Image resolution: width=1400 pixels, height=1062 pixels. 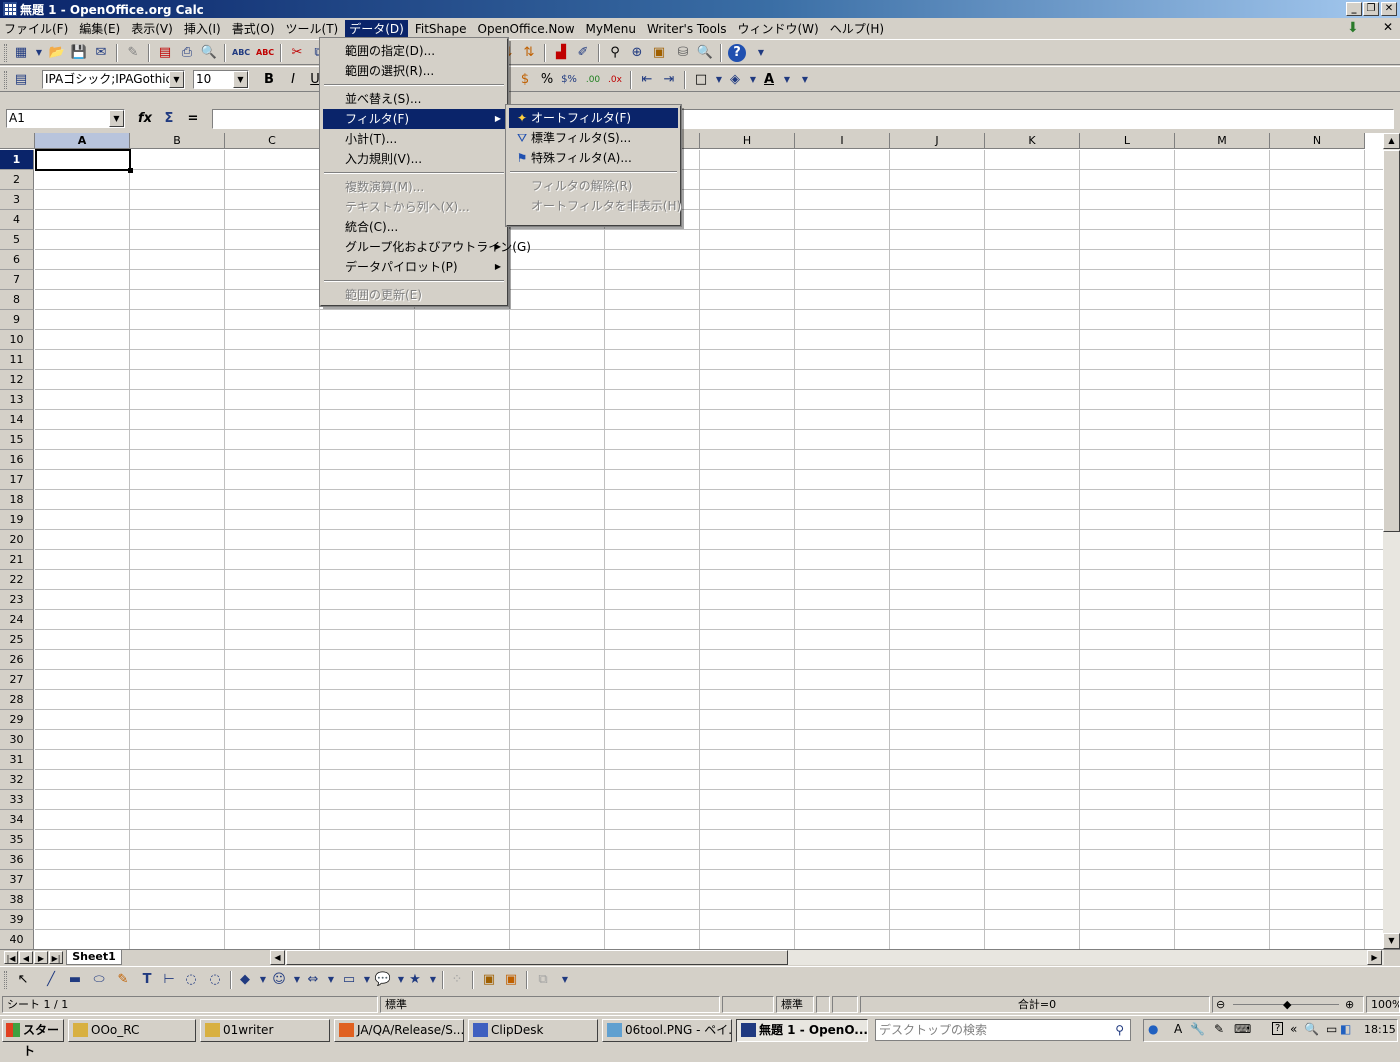 What do you see at coordinates (17, 840) in the screenshot?
I see `row-header-35: 35` at bounding box center [17, 840].